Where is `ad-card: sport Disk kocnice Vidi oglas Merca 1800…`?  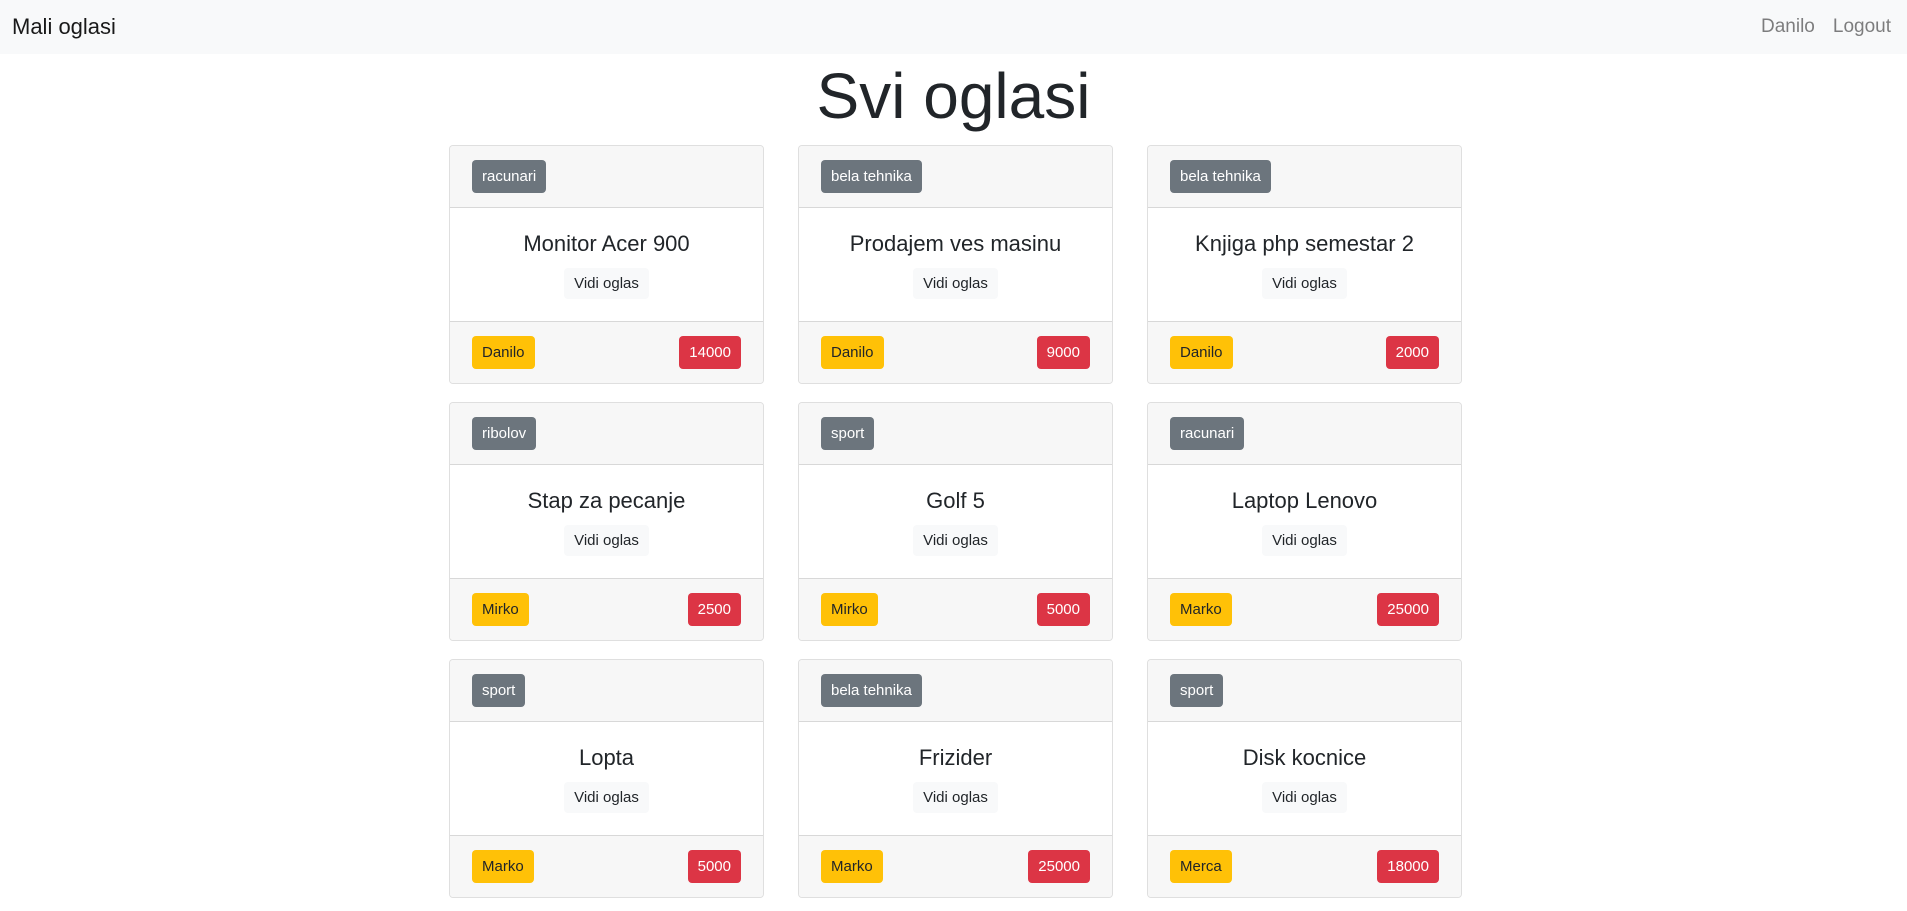 ad-card: sport Disk kocnice Vidi oglas Merca 1800… is located at coordinates (1304, 778).